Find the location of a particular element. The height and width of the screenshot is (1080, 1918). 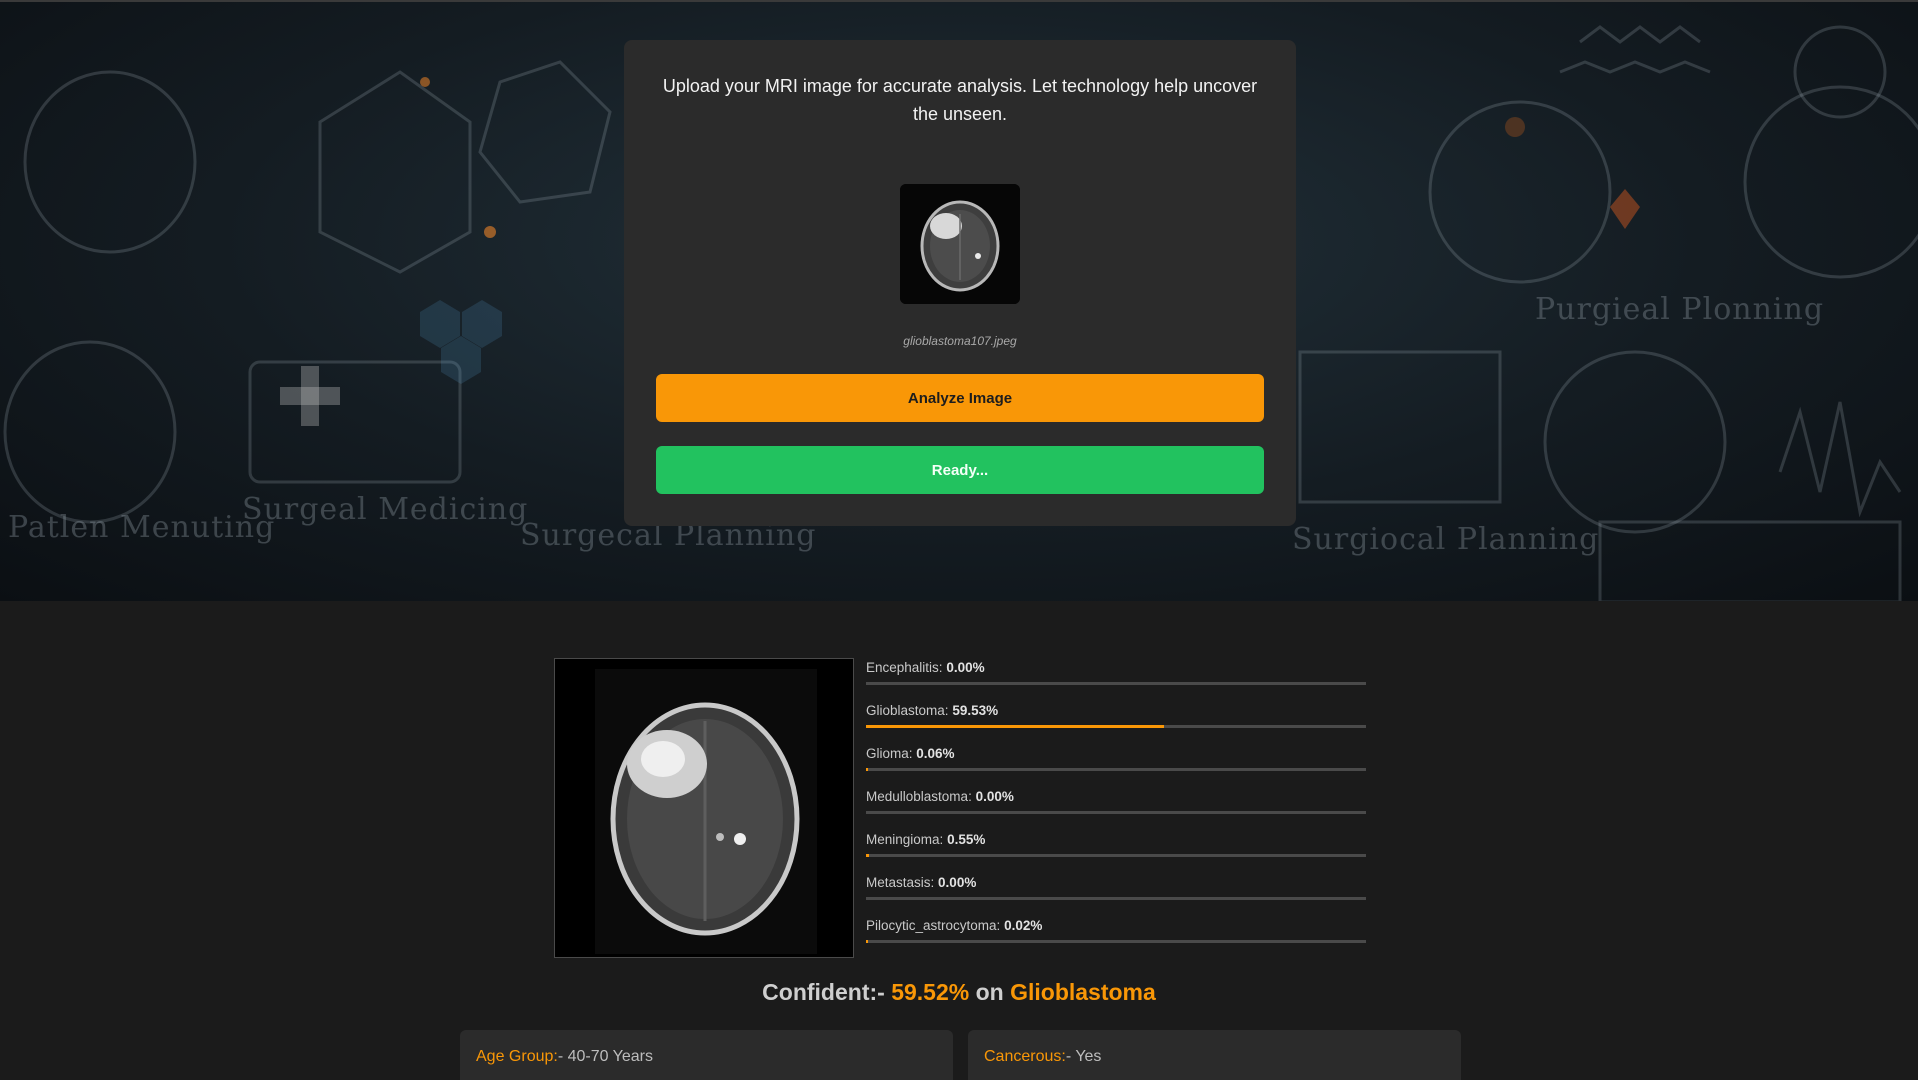

prediction-label: Encephalitis is located at coordinates (902, 667).